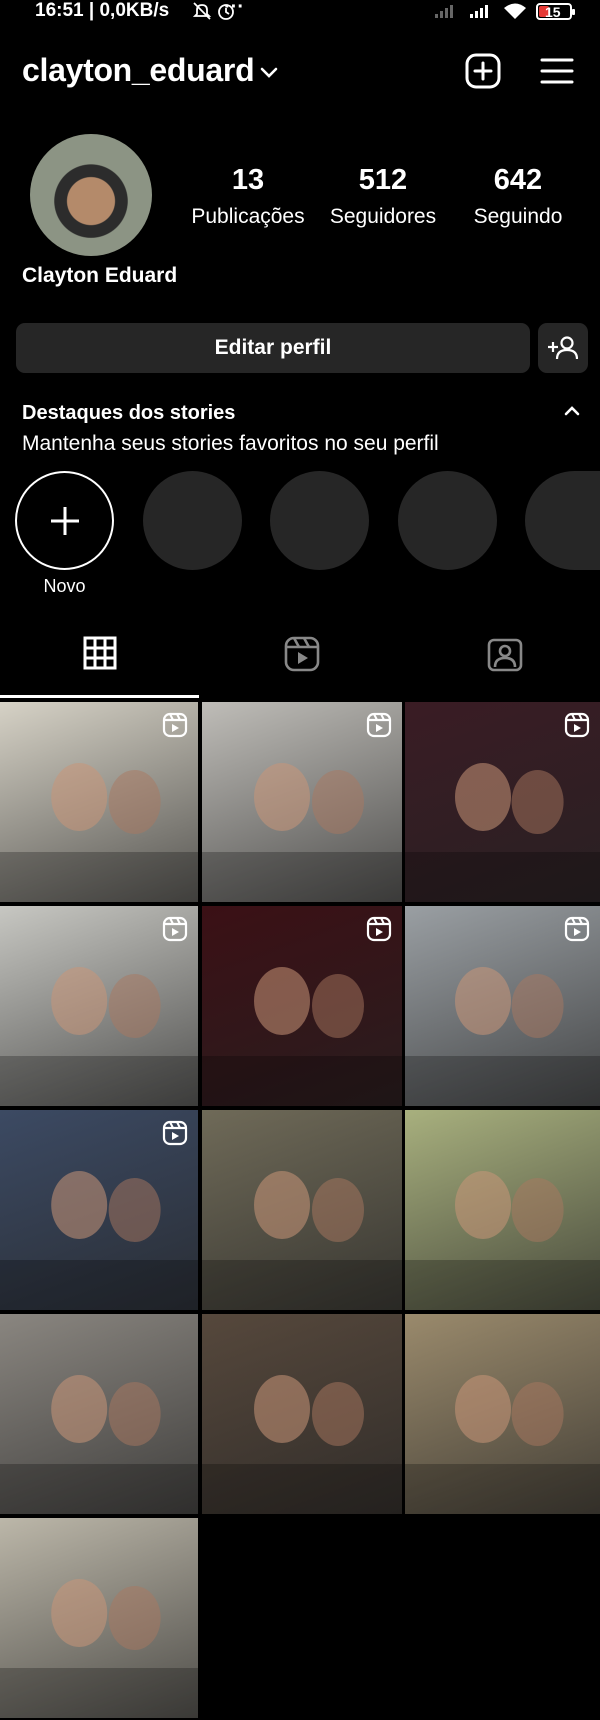 This screenshot has width=600, height=1720. I want to click on tab-tagged, so click(502, 667).